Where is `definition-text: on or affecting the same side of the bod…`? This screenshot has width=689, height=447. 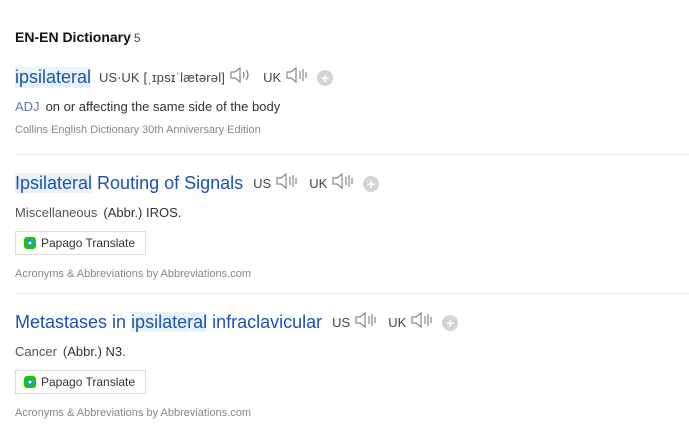 definition-text: on or affecting the same side of the bod… is located at coordinates (163, 106).